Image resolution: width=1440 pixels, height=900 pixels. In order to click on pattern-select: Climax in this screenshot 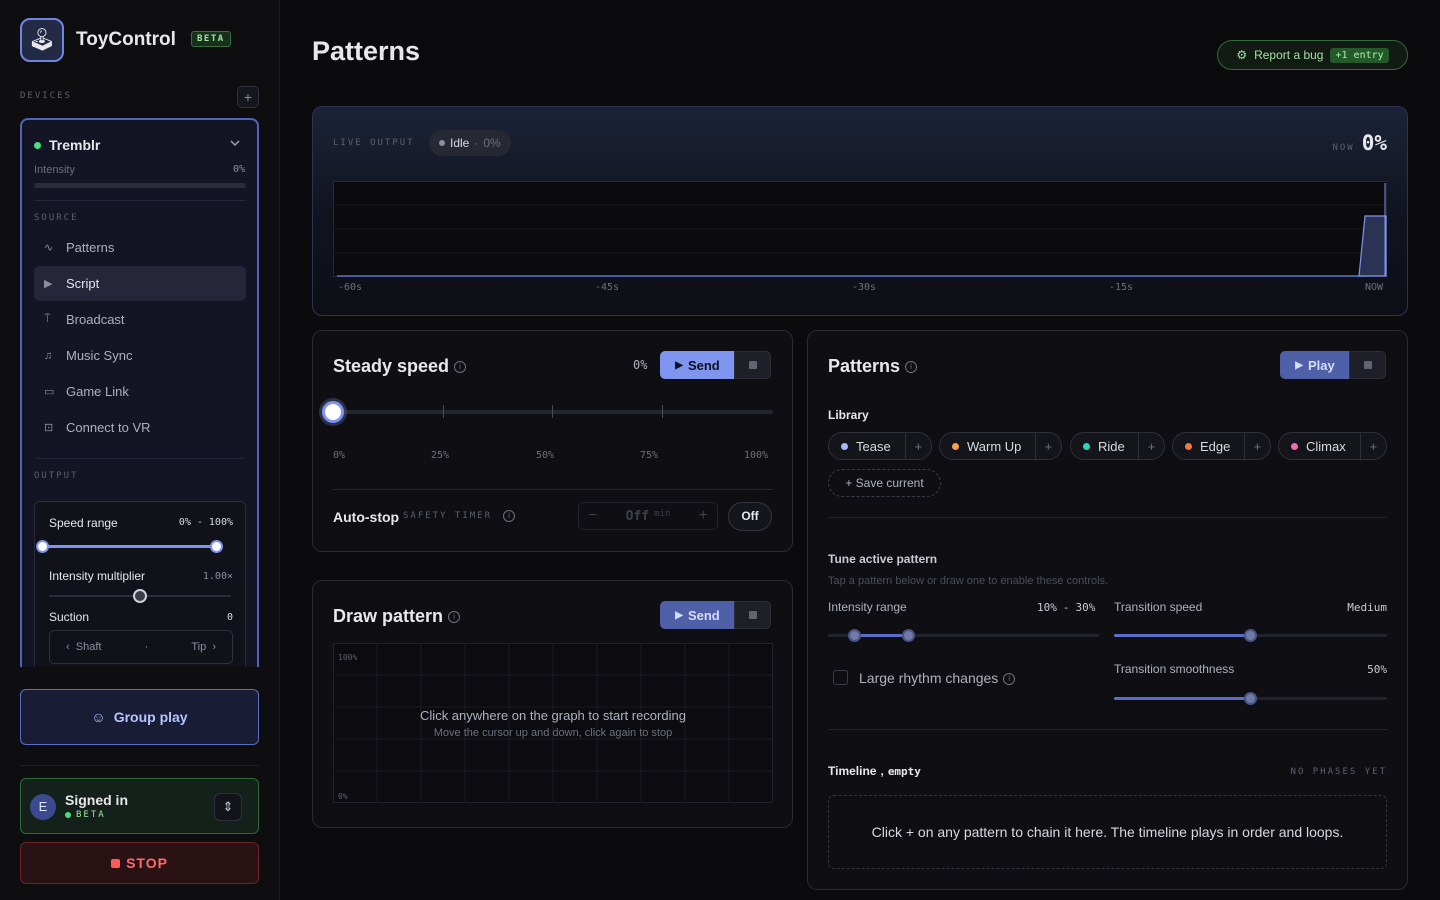, I will do `click(1320, 446)`.